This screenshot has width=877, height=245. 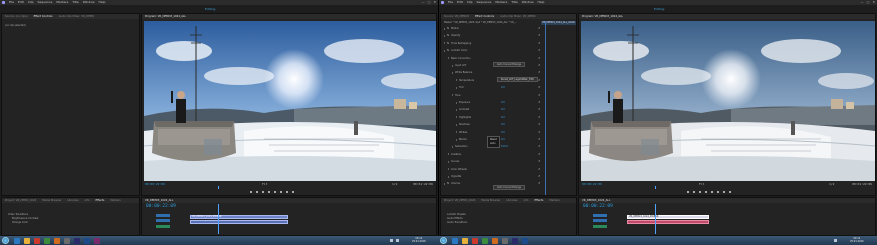 I want to click on tab-libraries: Libraries, so click(x=511, y=200).